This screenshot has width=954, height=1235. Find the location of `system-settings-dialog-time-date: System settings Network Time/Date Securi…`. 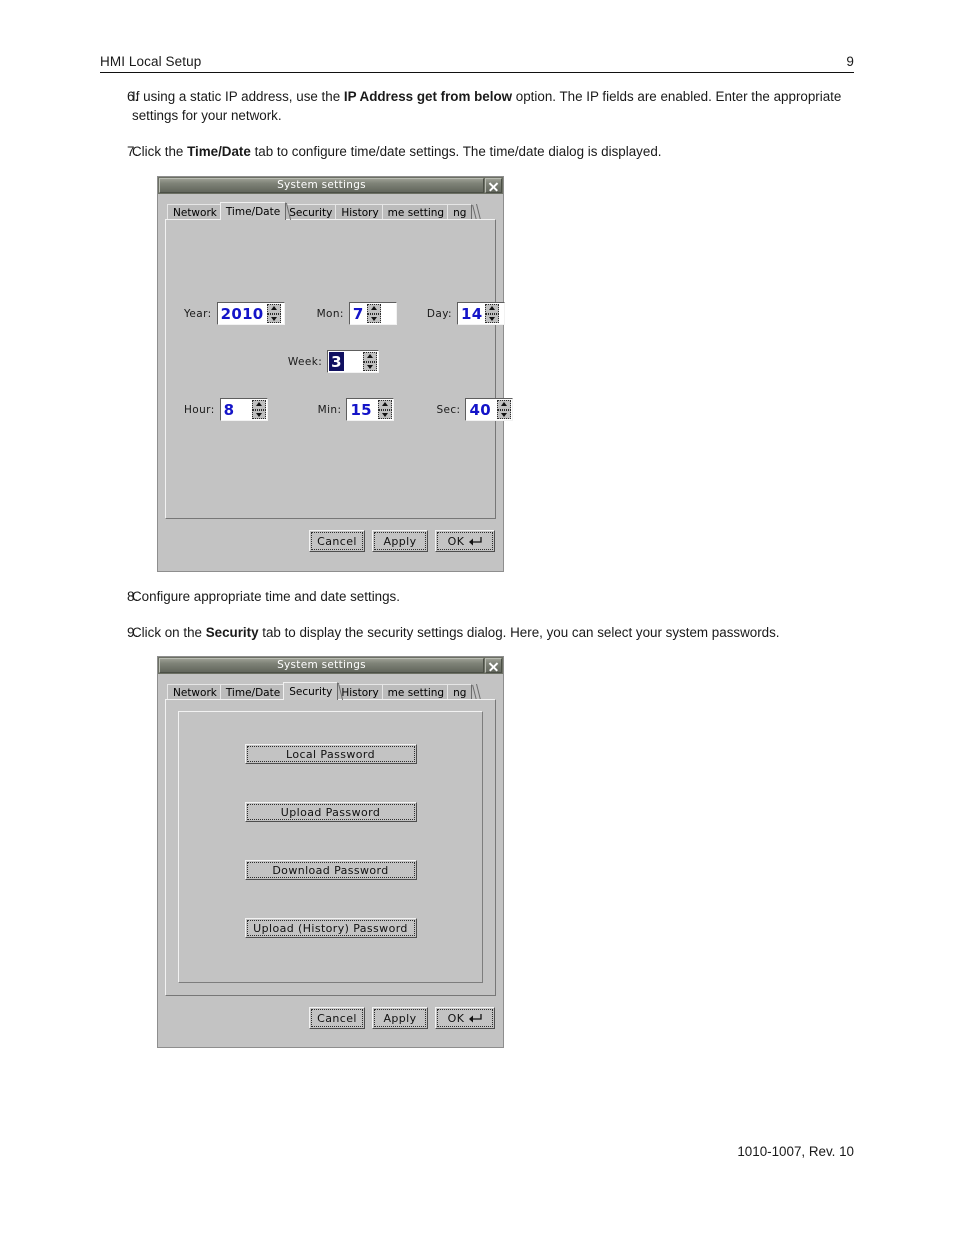

system-settings-dialog-time-date: System settings Network Time/Date Securi… is located at coordinates (335, 374).